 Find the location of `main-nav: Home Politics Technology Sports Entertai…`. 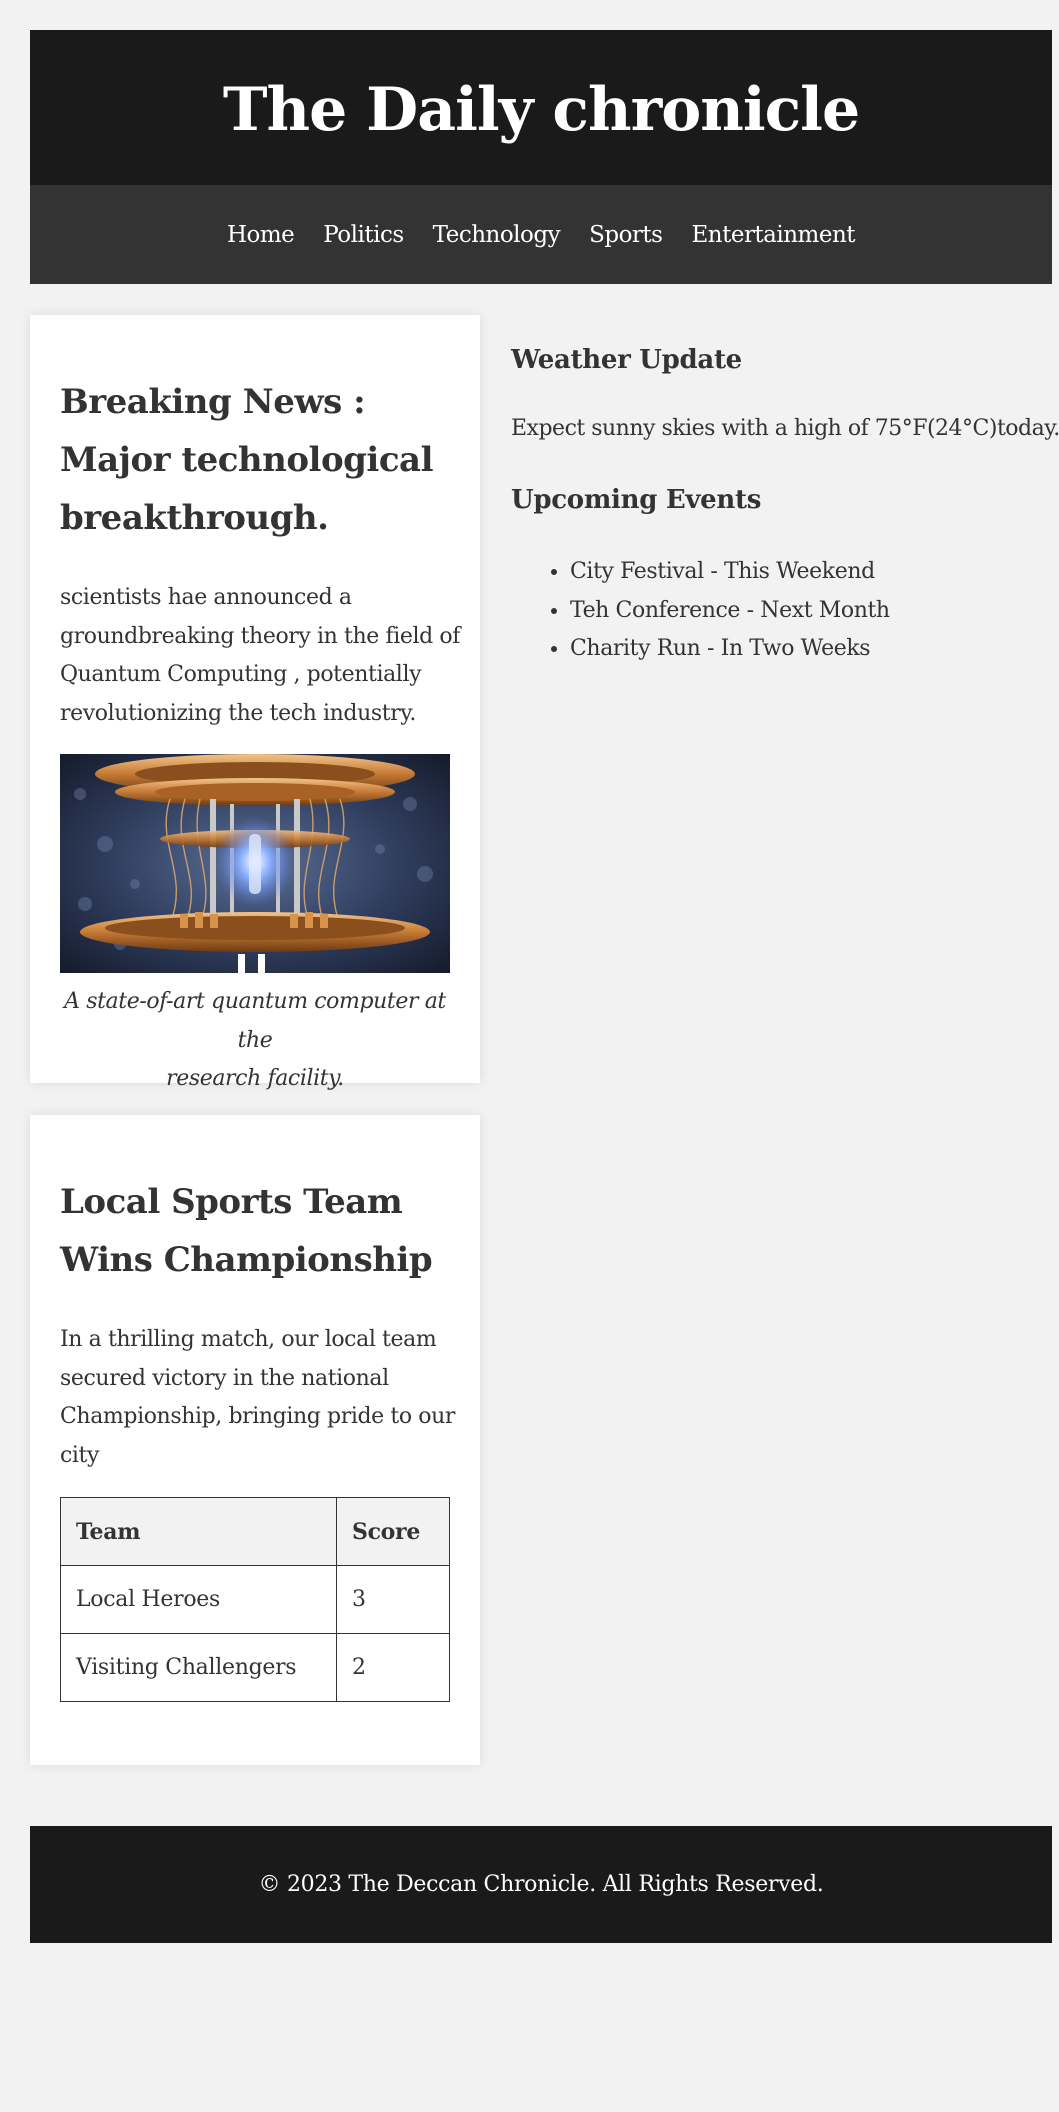

main-nav: Home Politics Technology Sports Entertai… is located at coordinates (541, 234).